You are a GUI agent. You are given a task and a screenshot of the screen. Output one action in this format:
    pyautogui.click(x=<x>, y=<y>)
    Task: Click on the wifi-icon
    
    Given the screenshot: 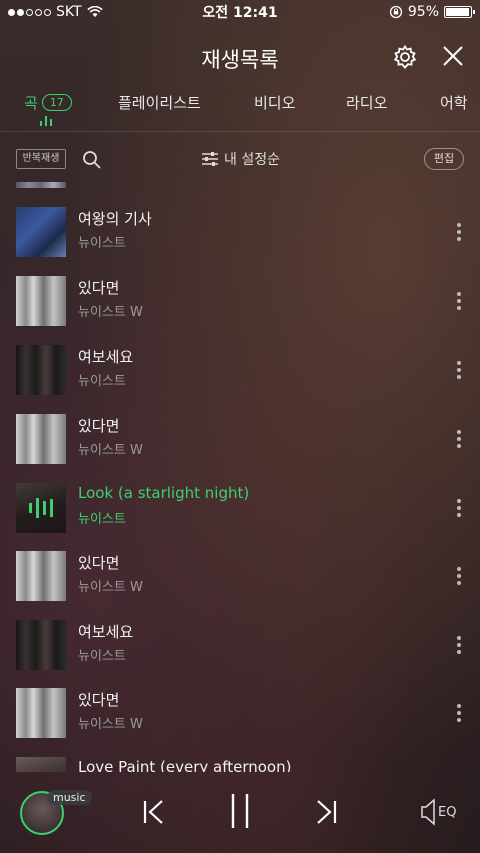 What is the action you would take?
    pyautogui.click(x=94, y=11)
    